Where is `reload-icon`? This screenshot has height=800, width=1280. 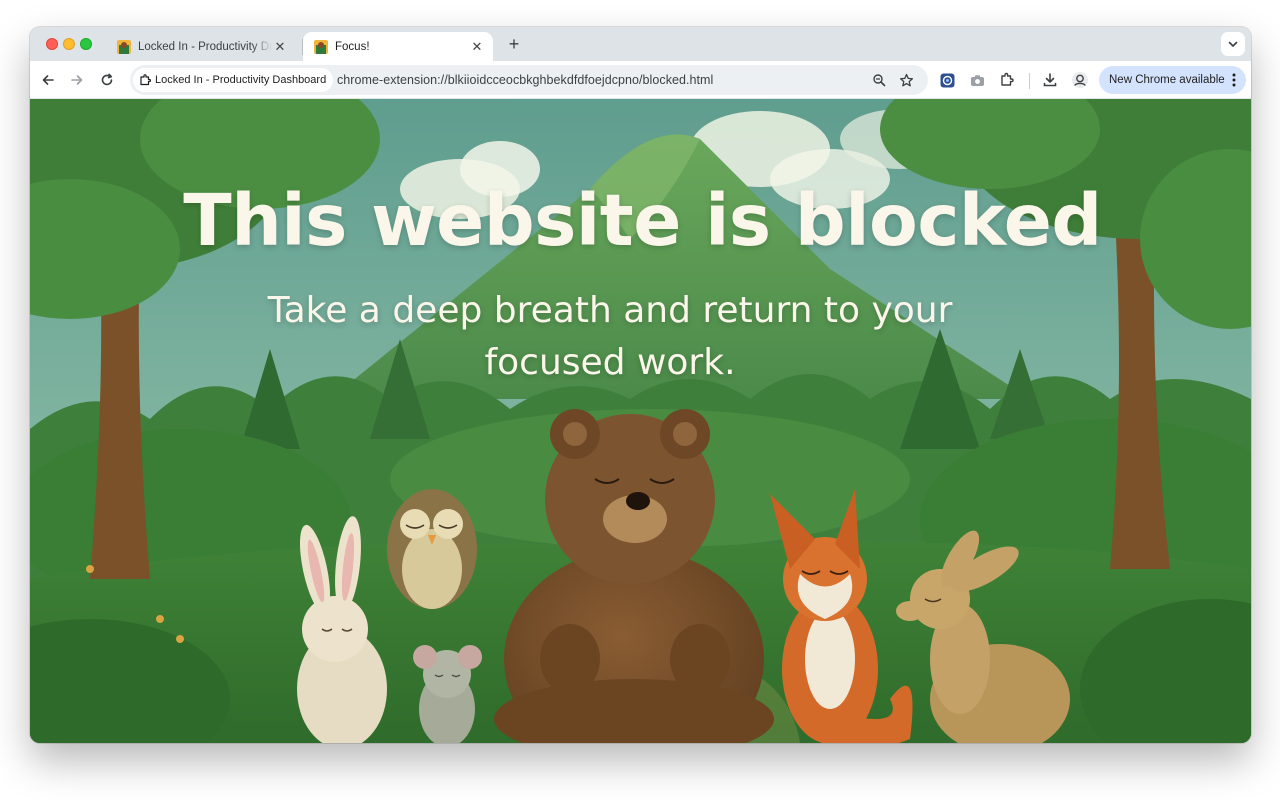 reload-icon is located at coordinates (107, 79).